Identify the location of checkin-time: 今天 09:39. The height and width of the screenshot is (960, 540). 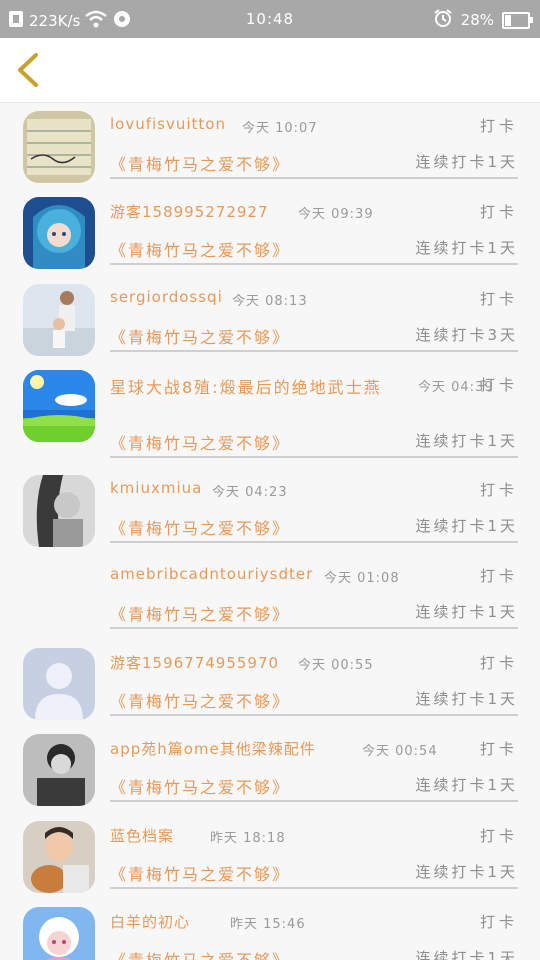
(336, 214).